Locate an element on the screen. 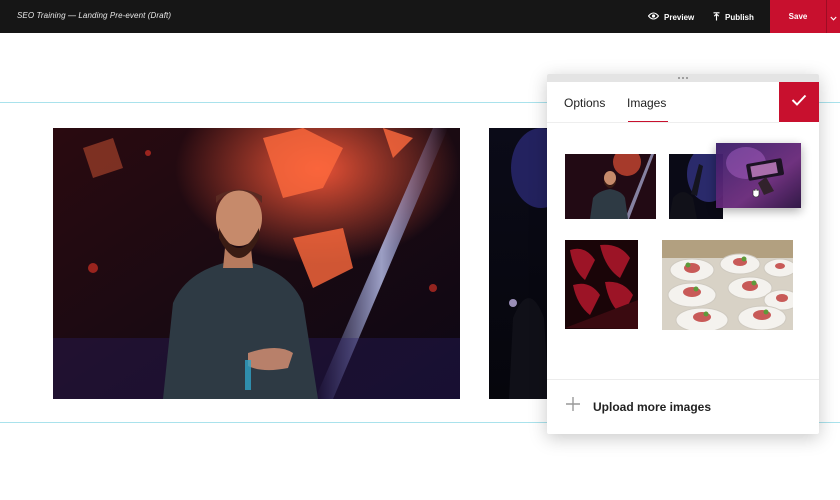  checkmark-icon is located at coordinates (799, 102).